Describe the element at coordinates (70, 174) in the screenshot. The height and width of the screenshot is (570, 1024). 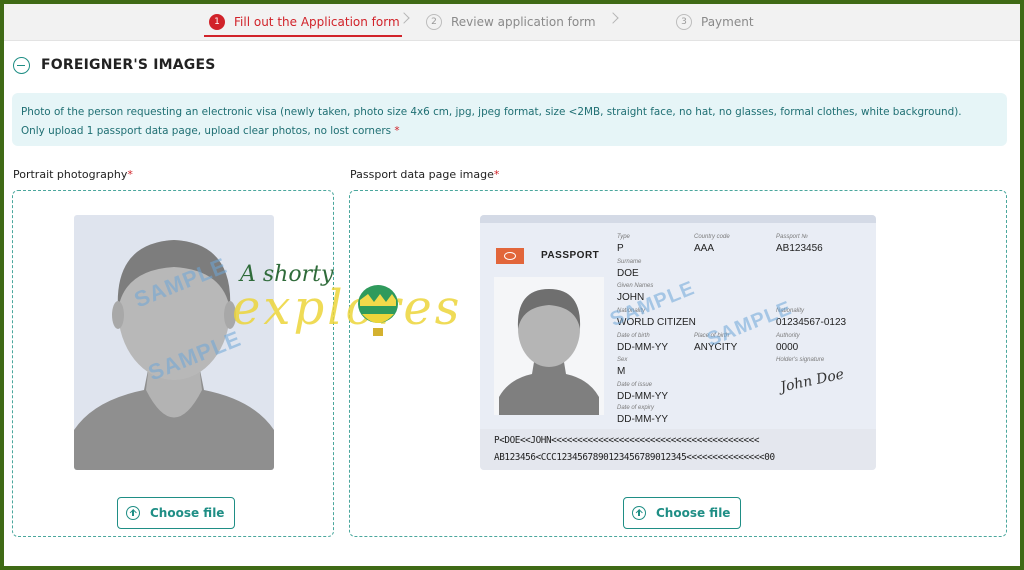
I see `portrait-label-text: Portrait photography` at that location.